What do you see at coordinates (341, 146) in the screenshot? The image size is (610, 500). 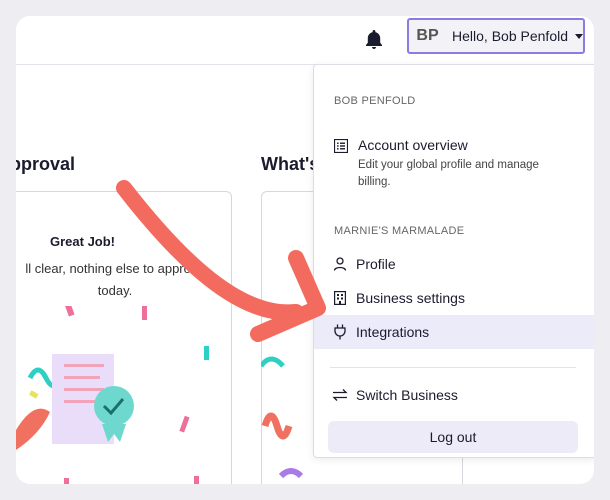 I see `list-icon` at bounding box center [341, 146].